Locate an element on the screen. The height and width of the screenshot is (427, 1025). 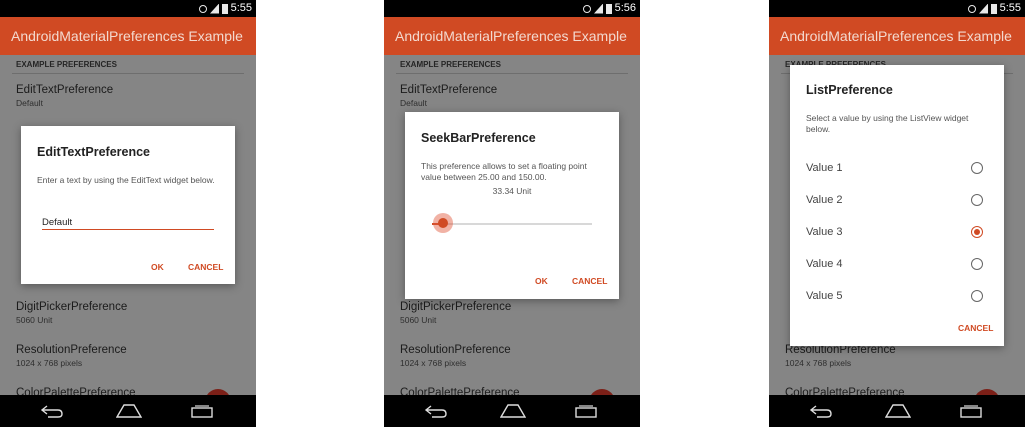
dialog-title: SeekBarPreference is located at coordinates (478, 138).